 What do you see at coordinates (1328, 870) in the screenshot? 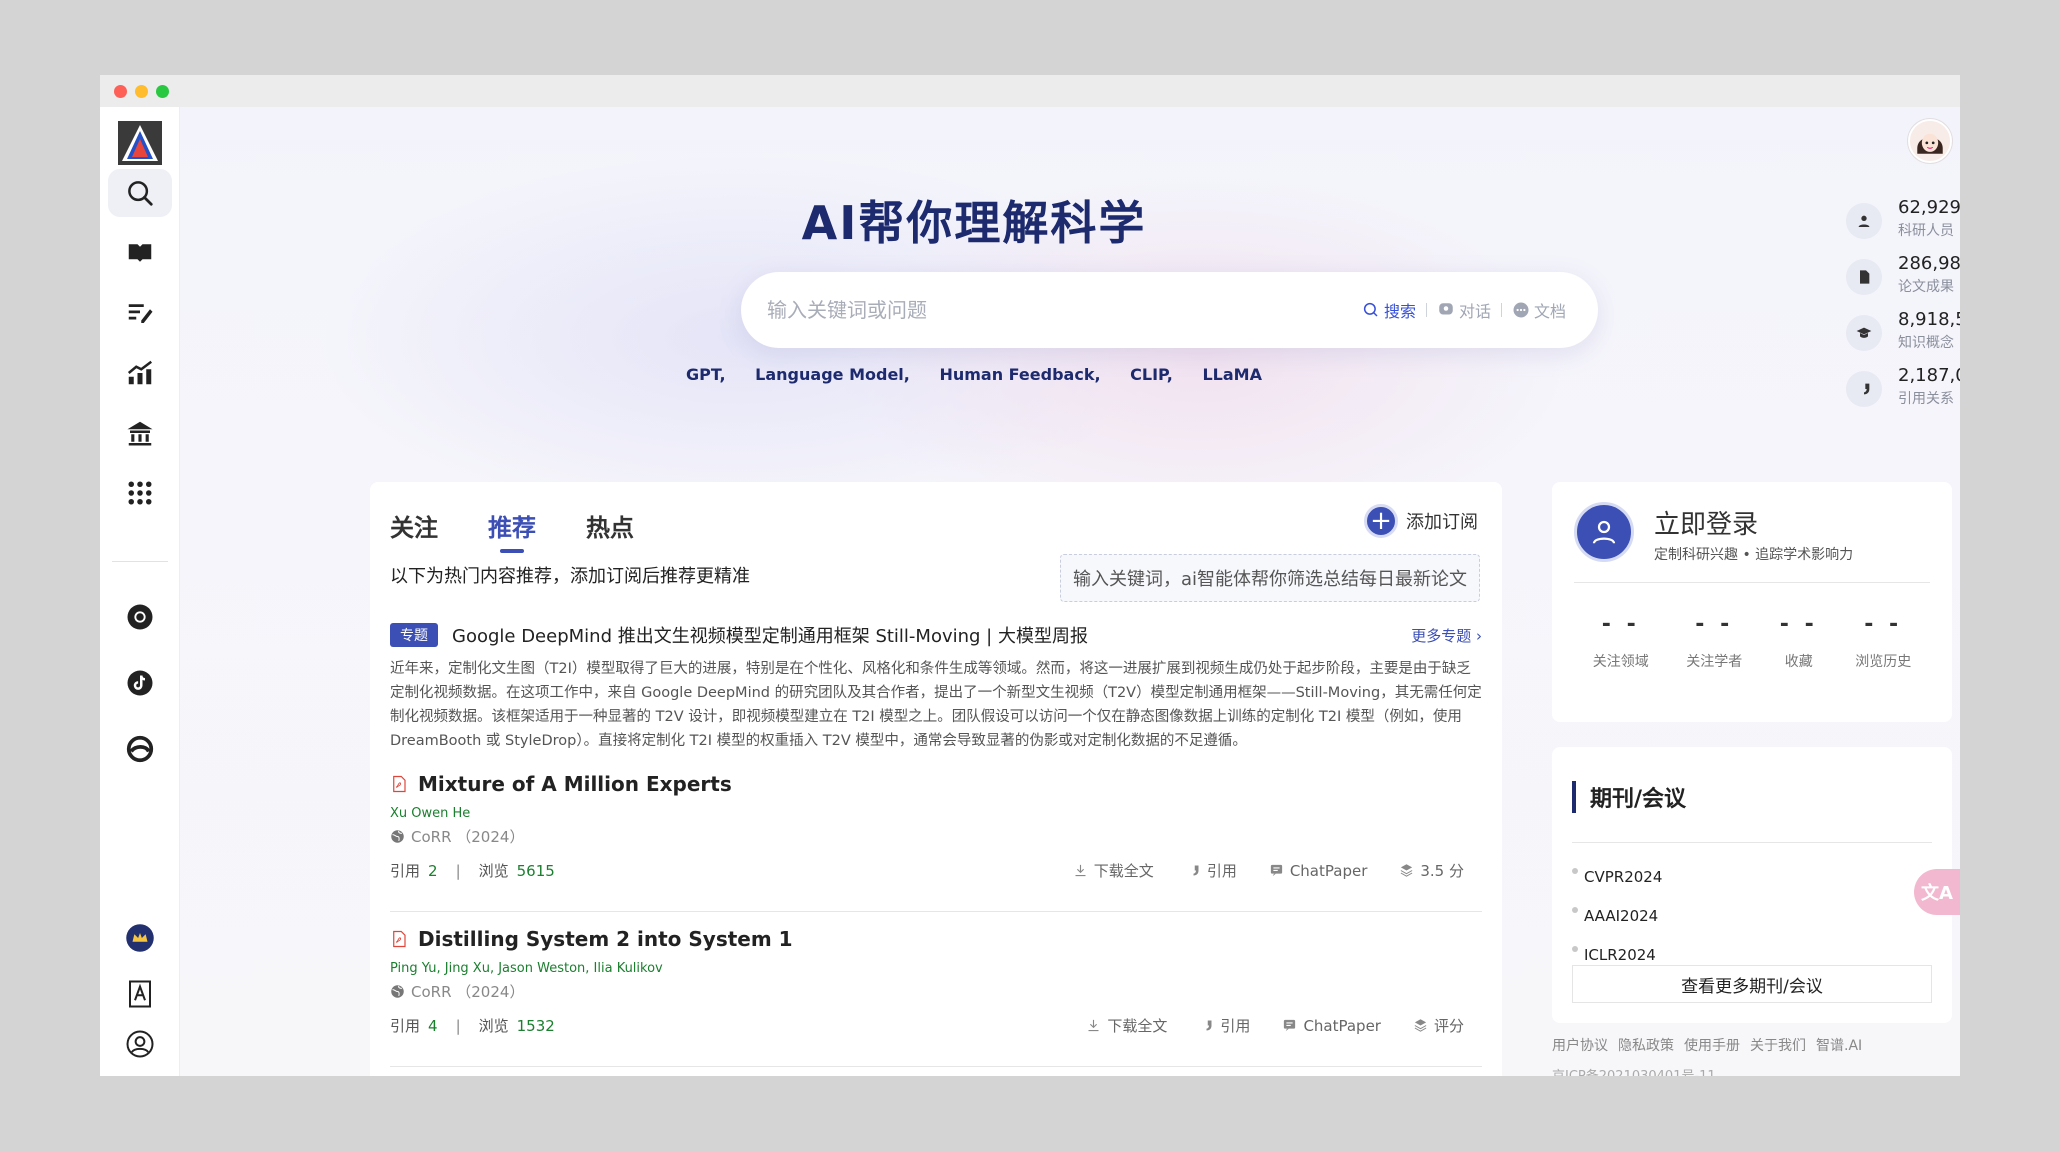
I see `action-label: ChatPaper` at bounding box center [1328, 870].